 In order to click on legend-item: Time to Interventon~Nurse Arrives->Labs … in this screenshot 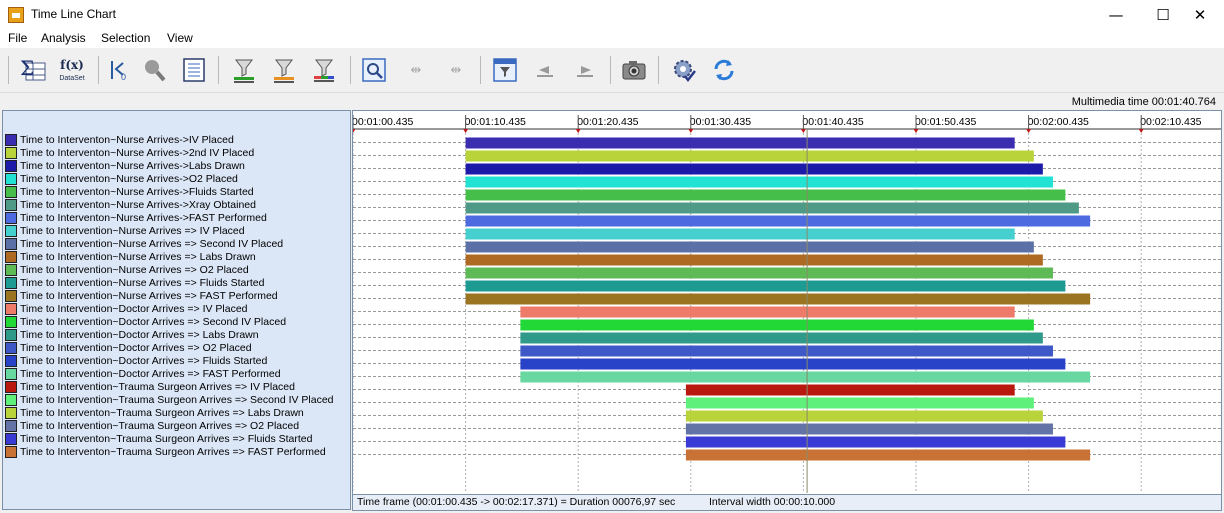, I will do `click(177, 166)`.